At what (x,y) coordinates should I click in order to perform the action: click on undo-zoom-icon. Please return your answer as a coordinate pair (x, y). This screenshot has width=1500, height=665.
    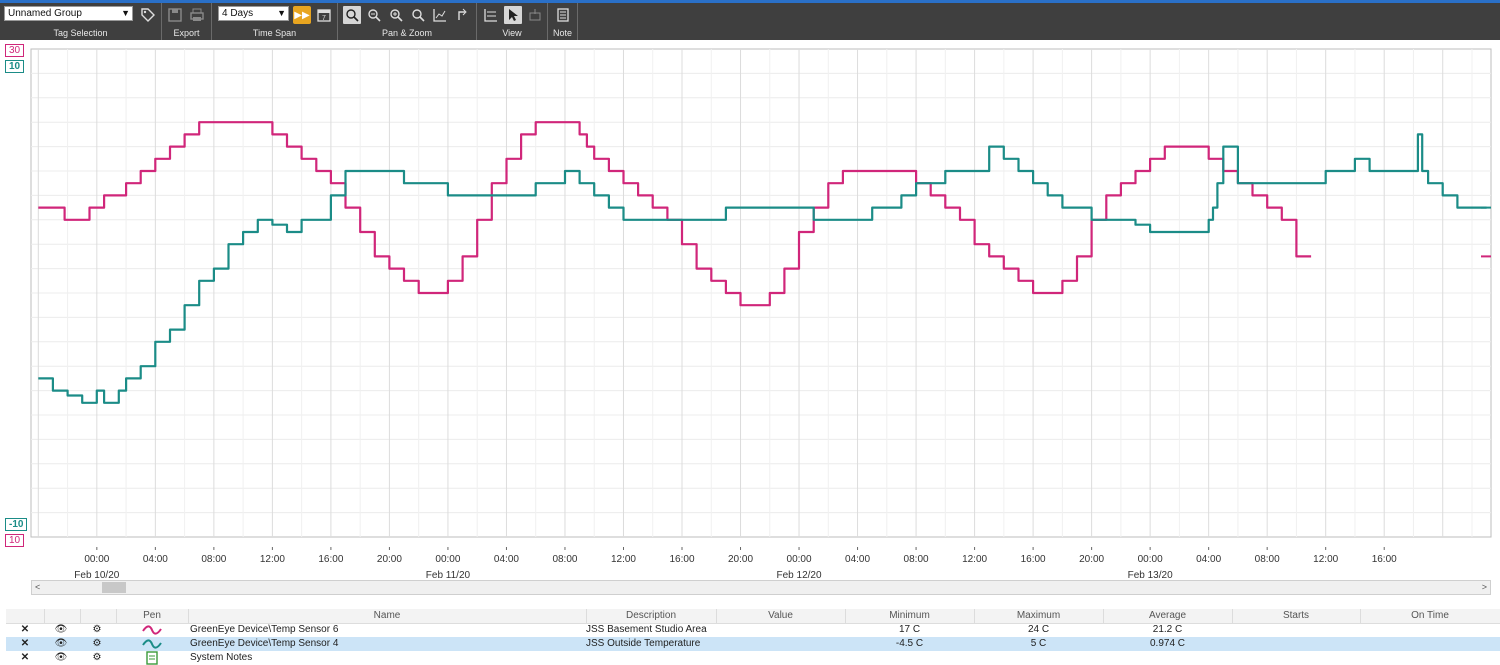
    Looking at the image, I should click on (462, 15).